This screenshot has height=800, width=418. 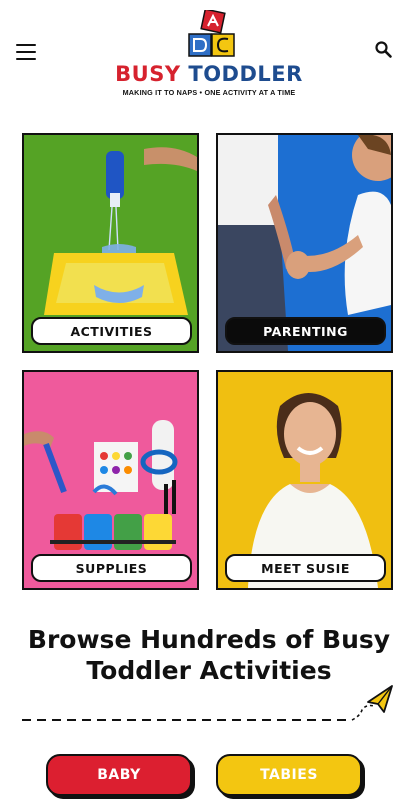 I want to click on tile-activities: ACTIVITIES, so click(x=110, y=243).